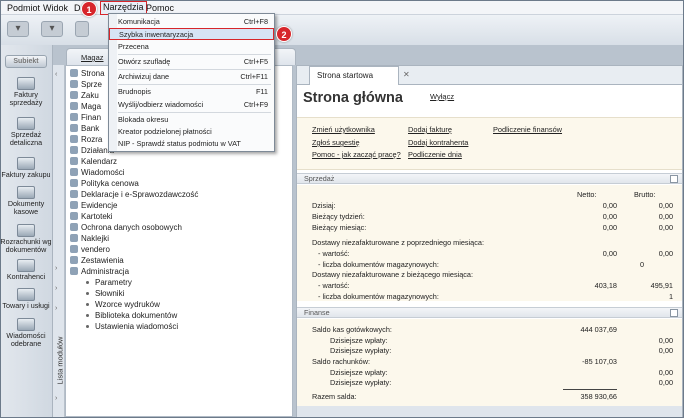 The image size is (684, 418). I want to click on admin-icon, so click(74, 271).